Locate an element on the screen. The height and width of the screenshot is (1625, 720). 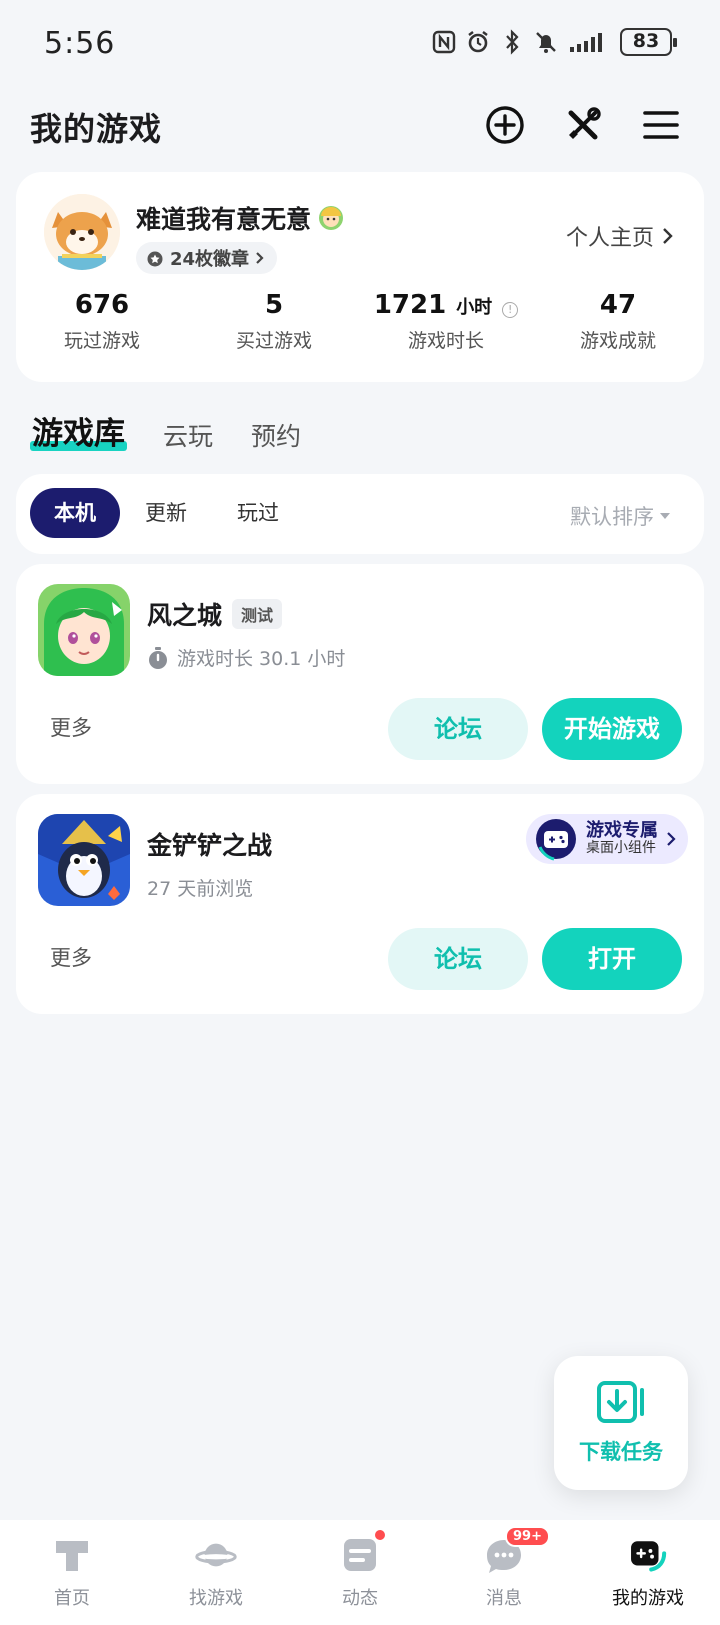
stat-achievements: 47 游戏成就 is located at coordinates (618, 321).